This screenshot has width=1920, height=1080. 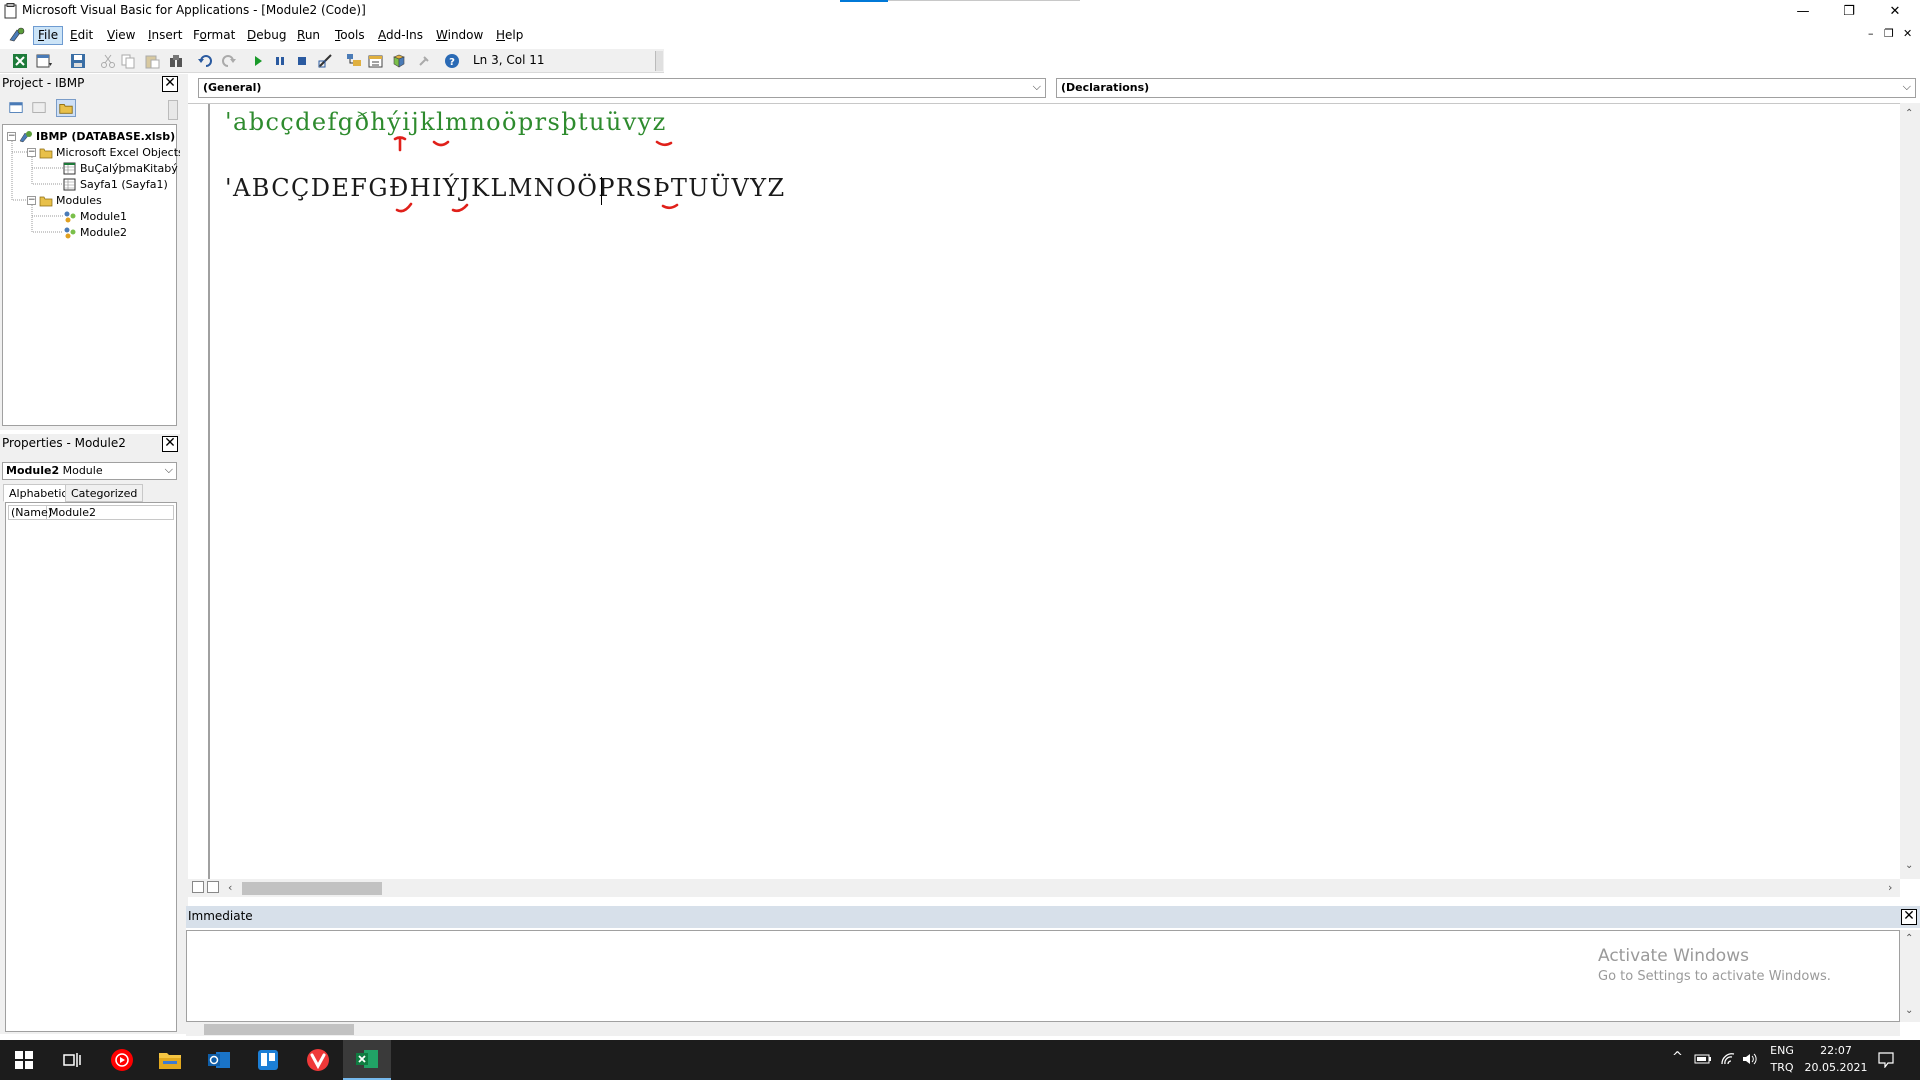 I want to click on paste-icon, so click(x=152, y=61).